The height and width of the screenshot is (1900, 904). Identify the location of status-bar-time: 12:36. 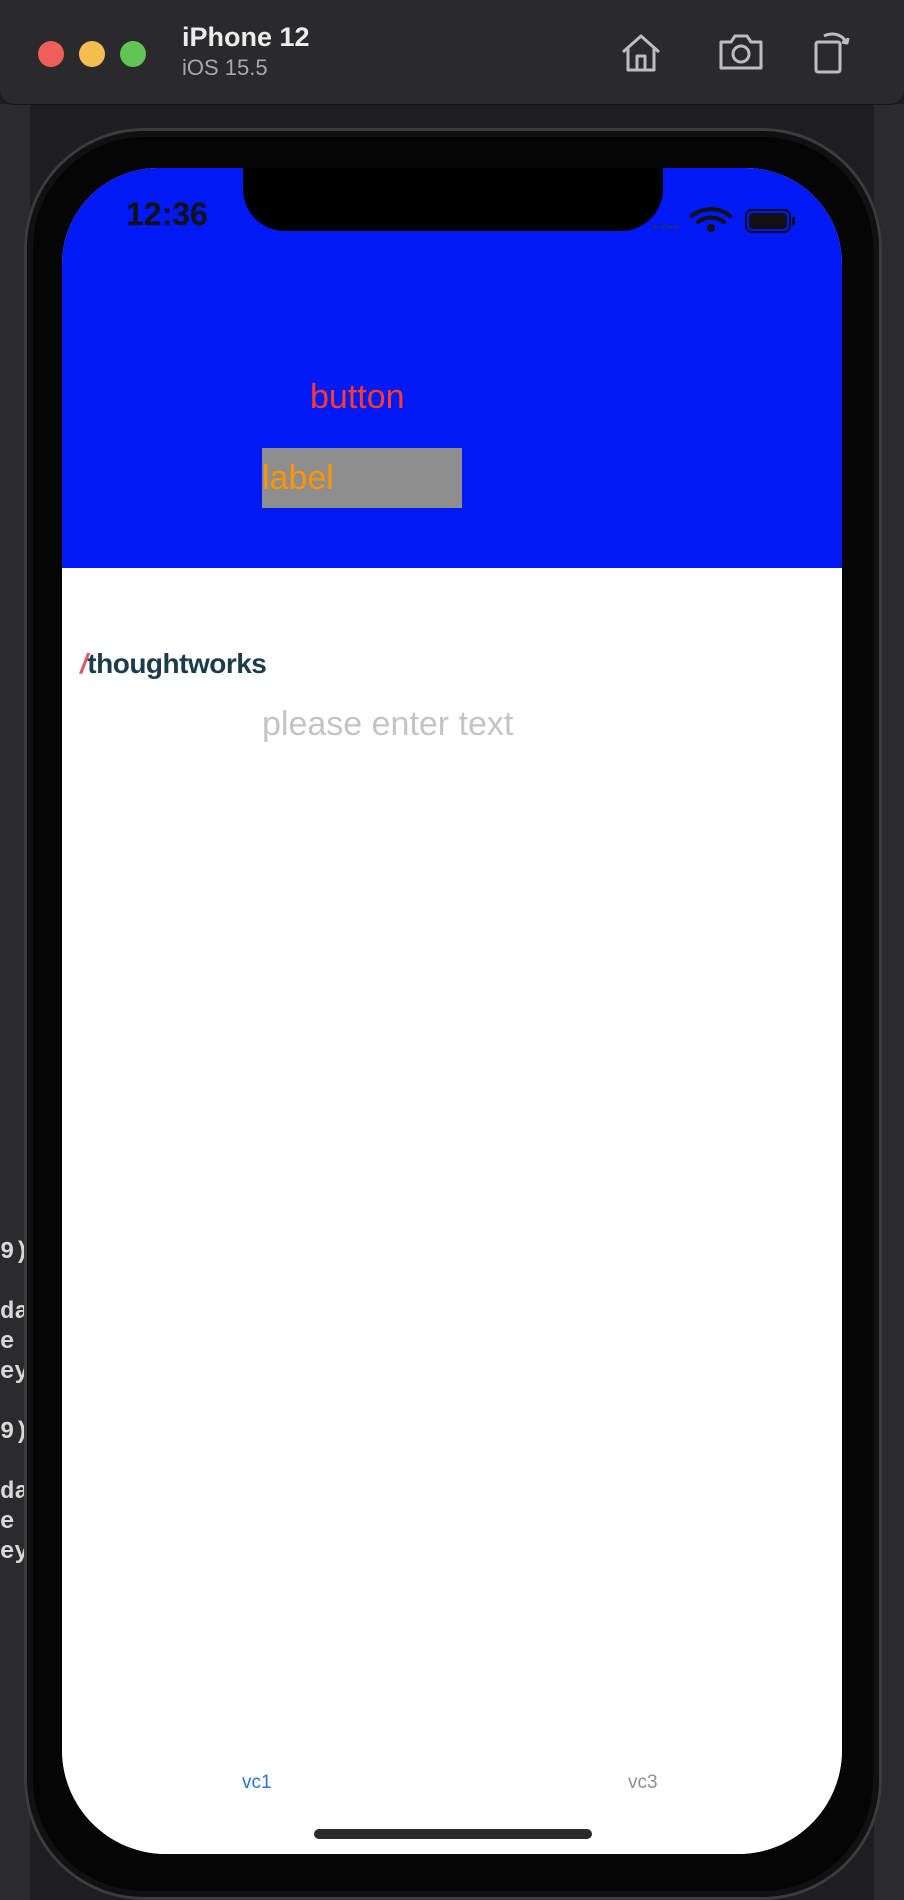
(167, 214).